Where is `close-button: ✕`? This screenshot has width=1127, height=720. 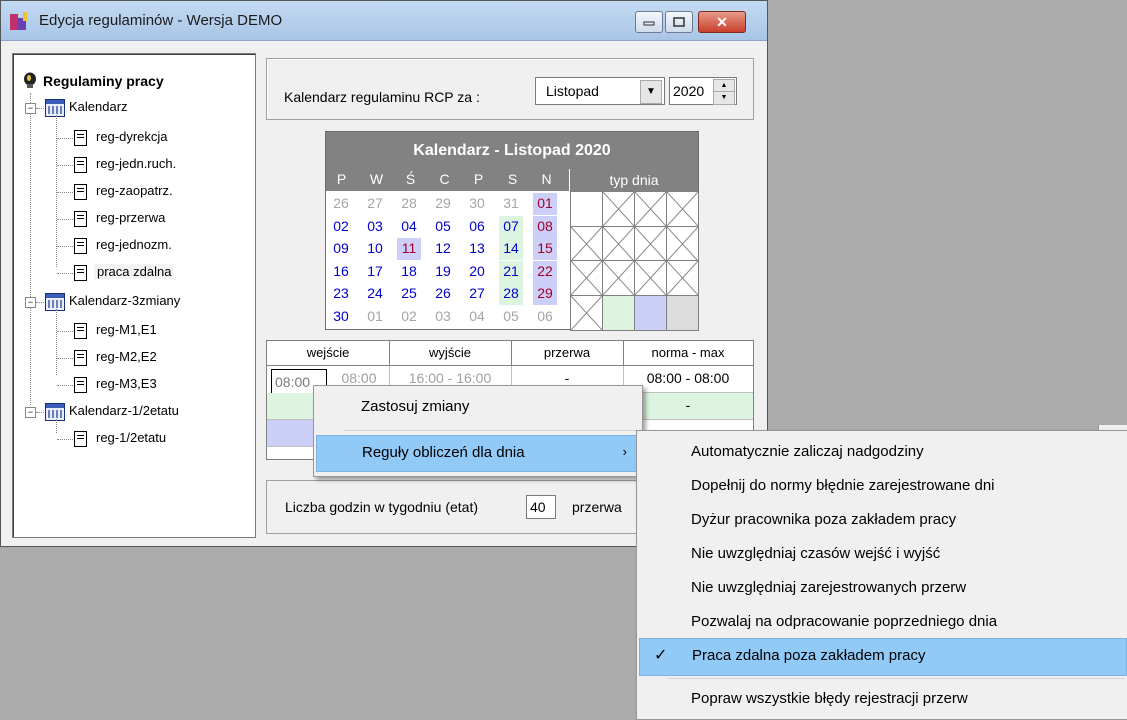 close-button: ✕ is located at coordinates (722, 22).